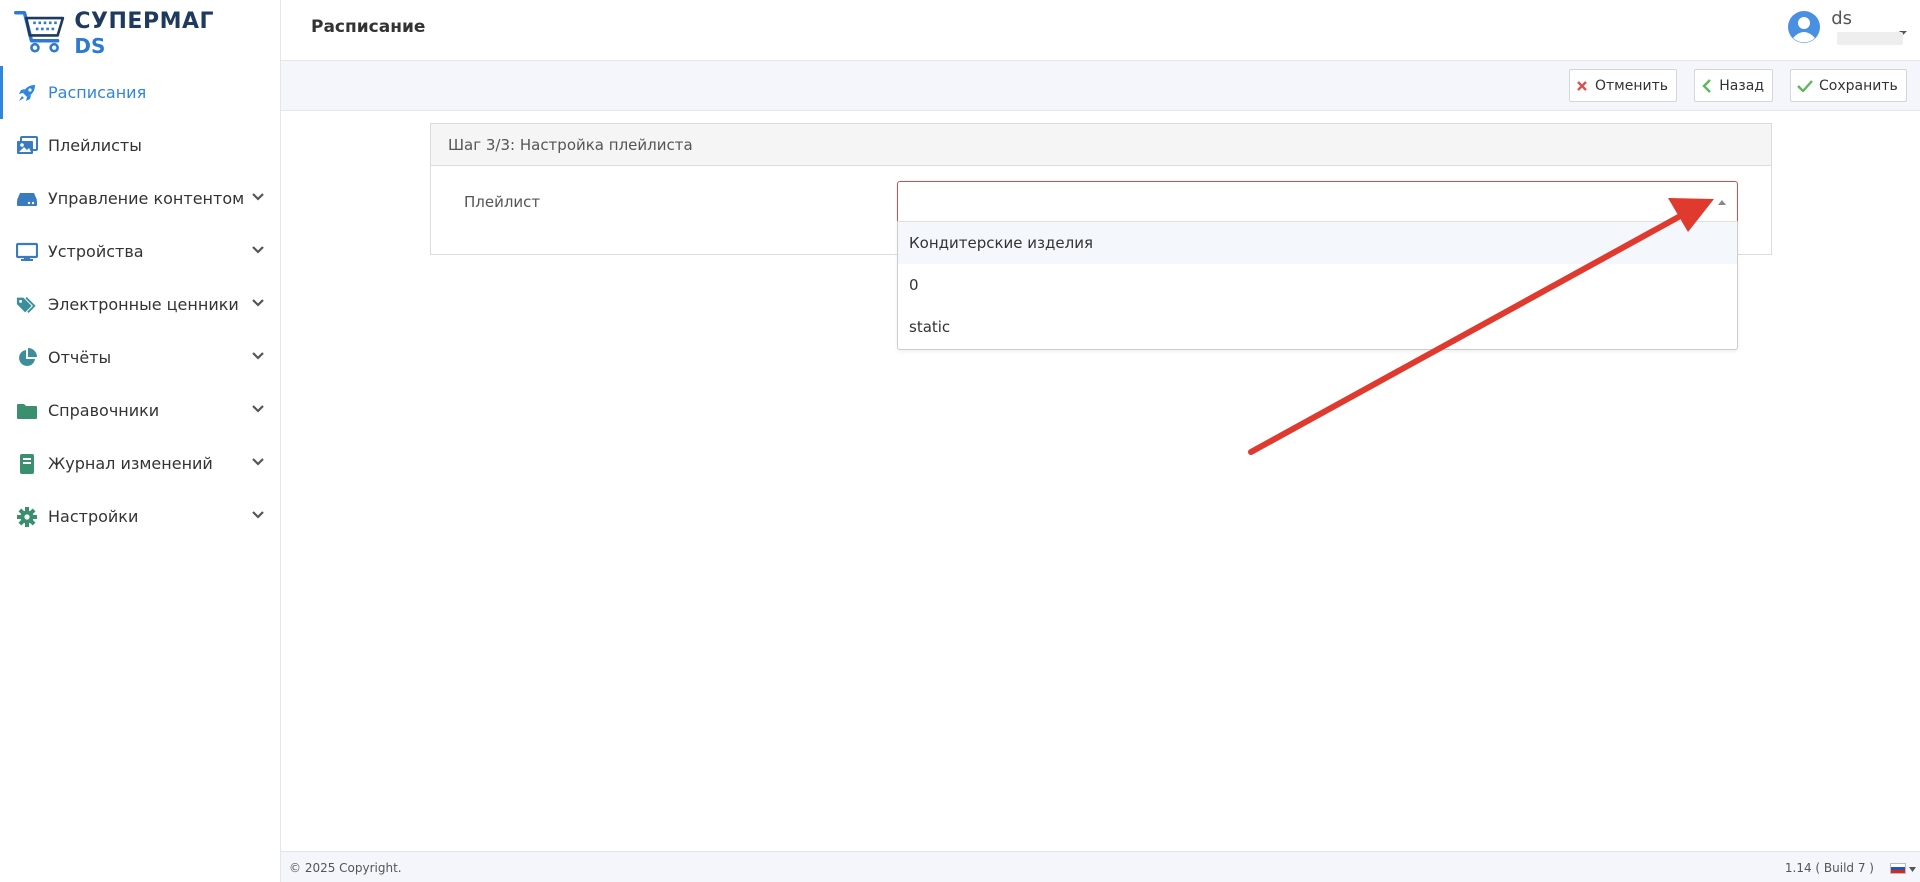  I want to click on gear-icon, so click(27, 517).